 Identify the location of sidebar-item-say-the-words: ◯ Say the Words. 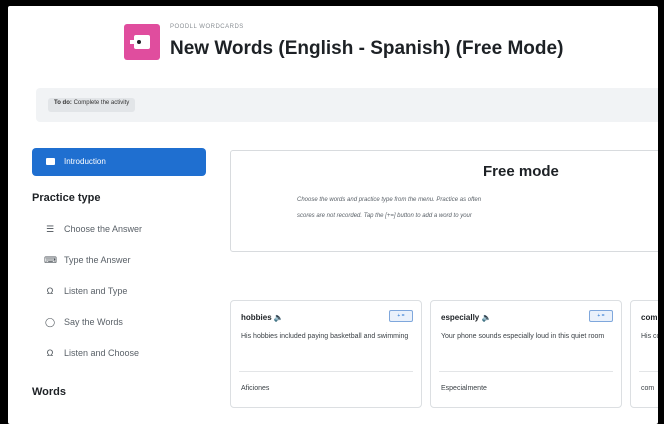
(83, 326).